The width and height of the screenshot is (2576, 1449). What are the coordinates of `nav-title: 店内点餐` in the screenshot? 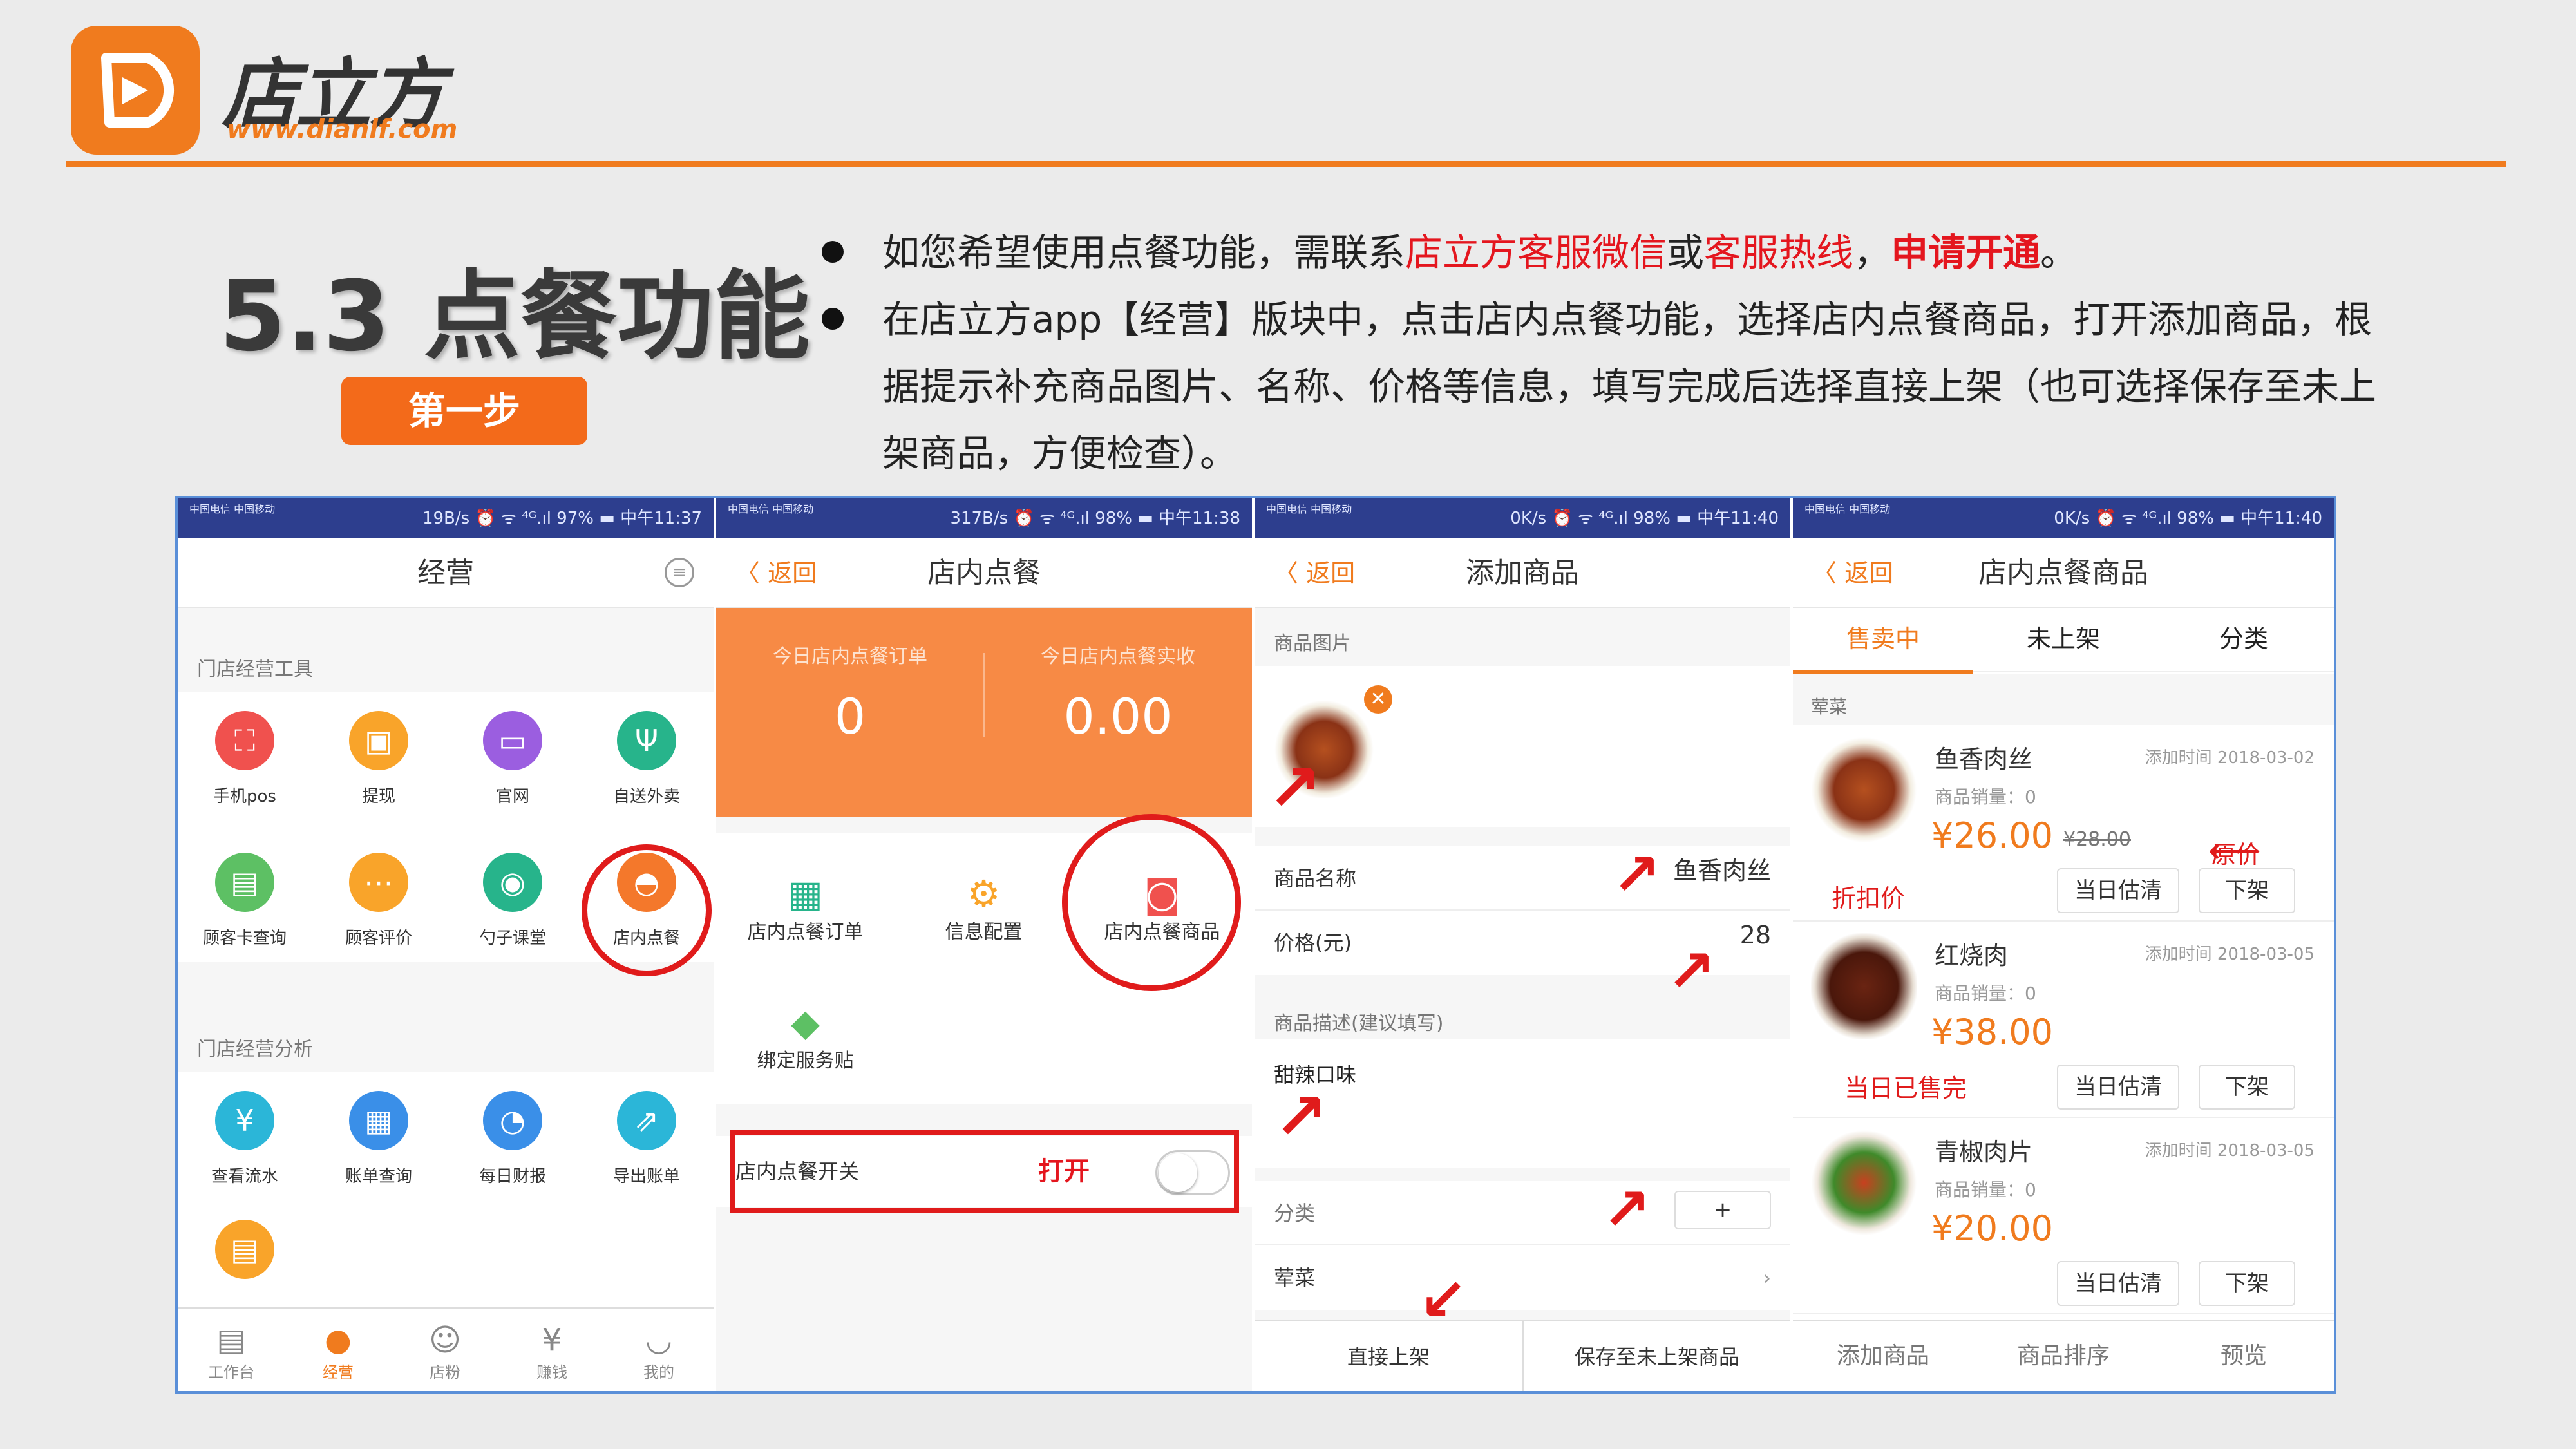 It's located at (984, 572).